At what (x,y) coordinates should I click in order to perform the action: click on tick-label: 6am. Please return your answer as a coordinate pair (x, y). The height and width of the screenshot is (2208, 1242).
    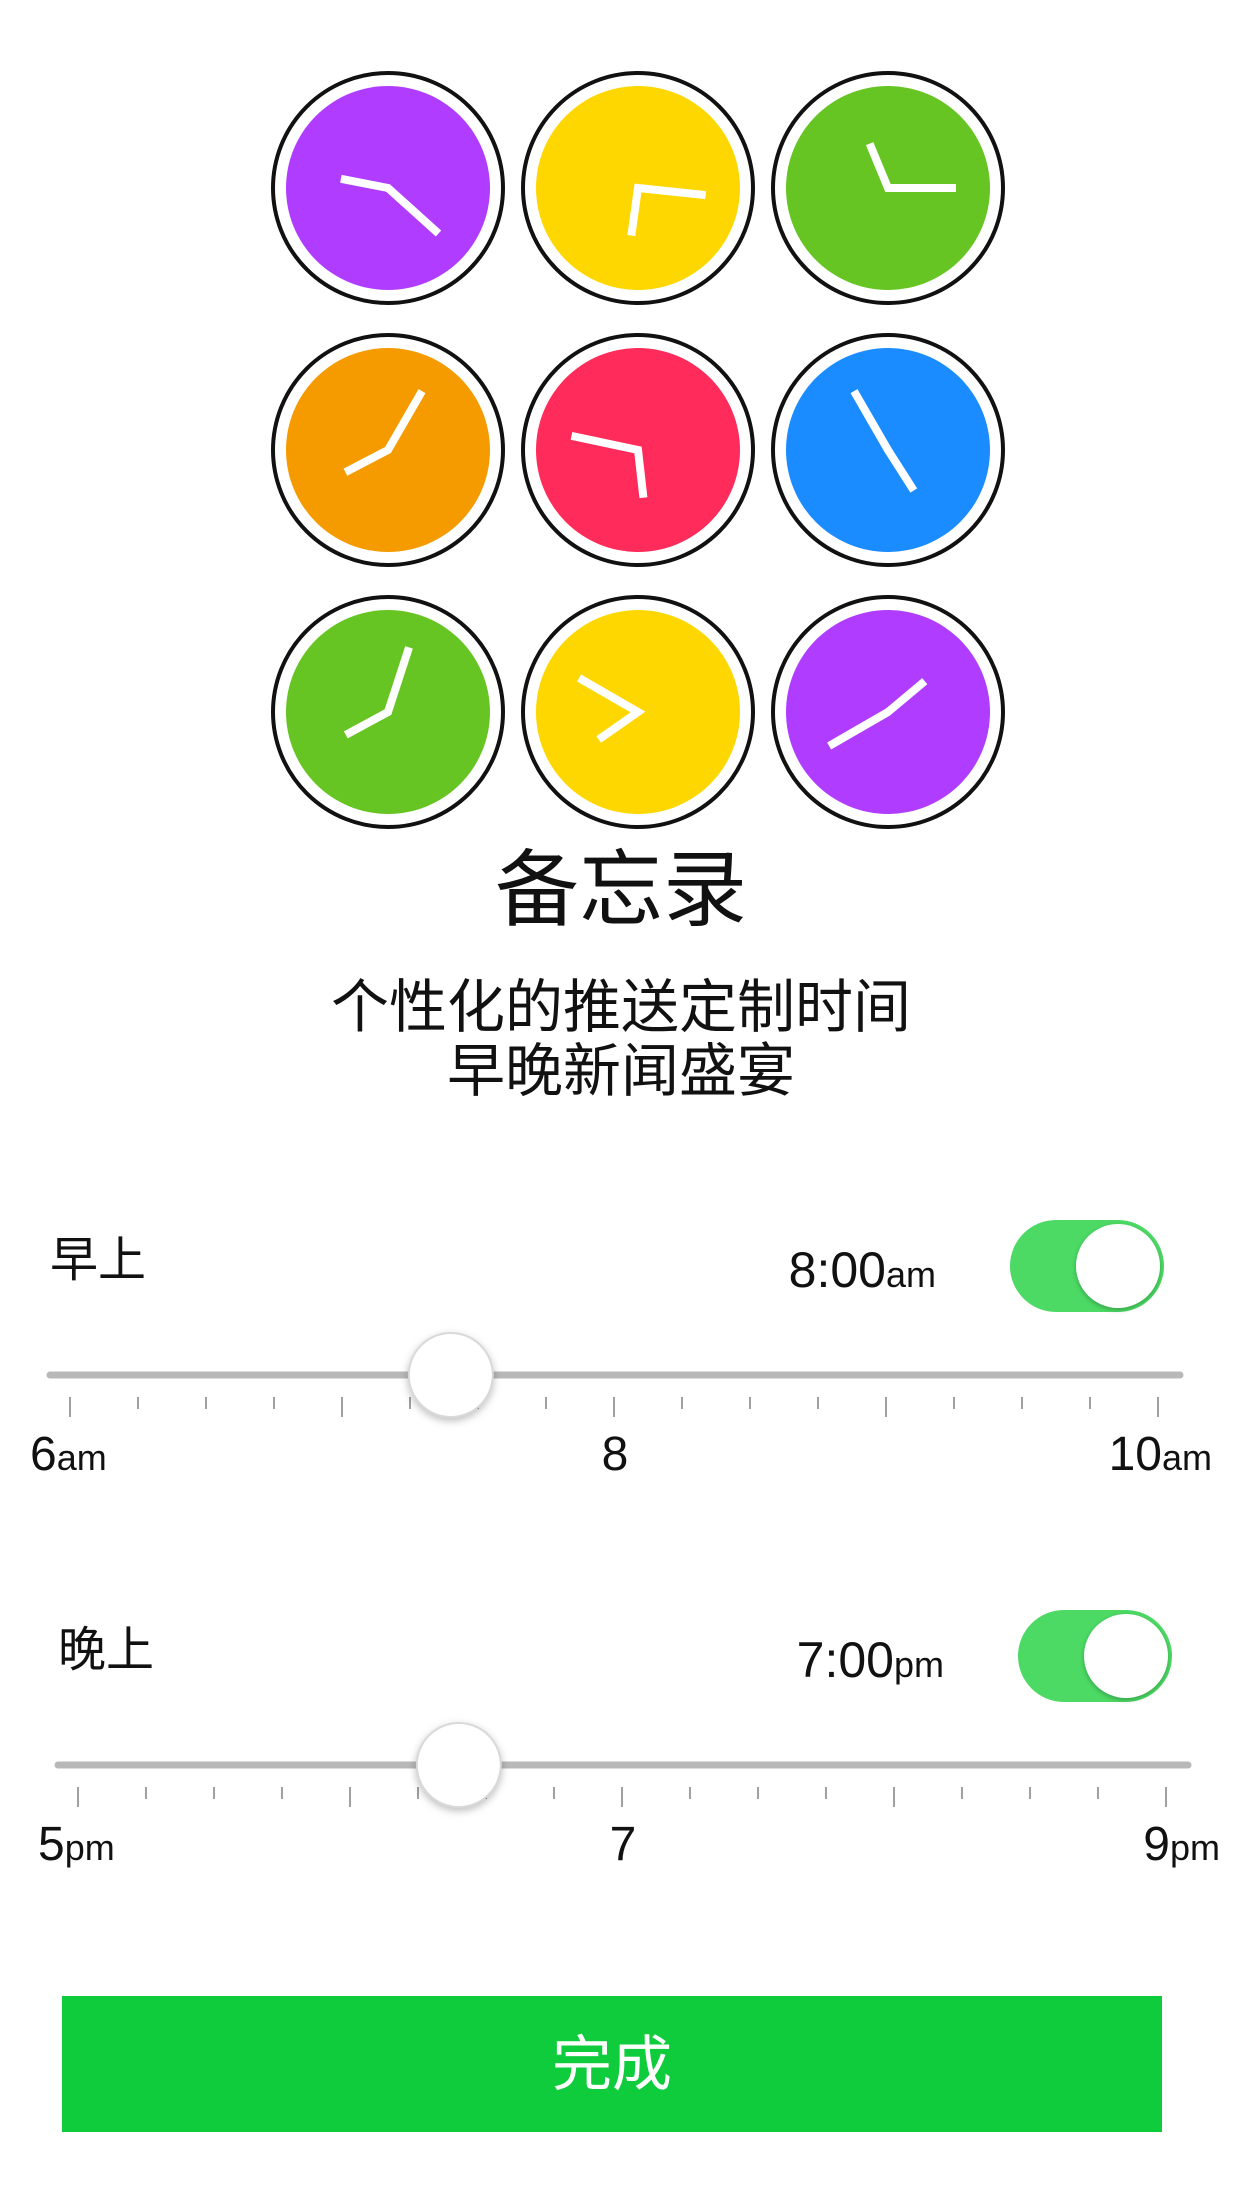
    Looking at the image, I should click on (68, 1456).